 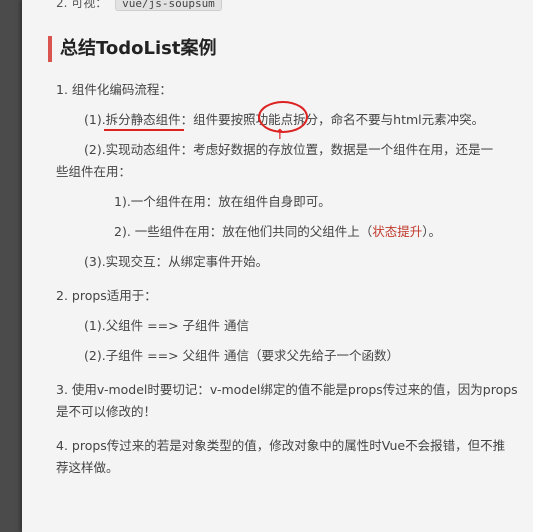 What do you see at coordinates (397, 231) in the screenshot?
I see `highlight-text: 状态提升` at bounding box center [397, 231].